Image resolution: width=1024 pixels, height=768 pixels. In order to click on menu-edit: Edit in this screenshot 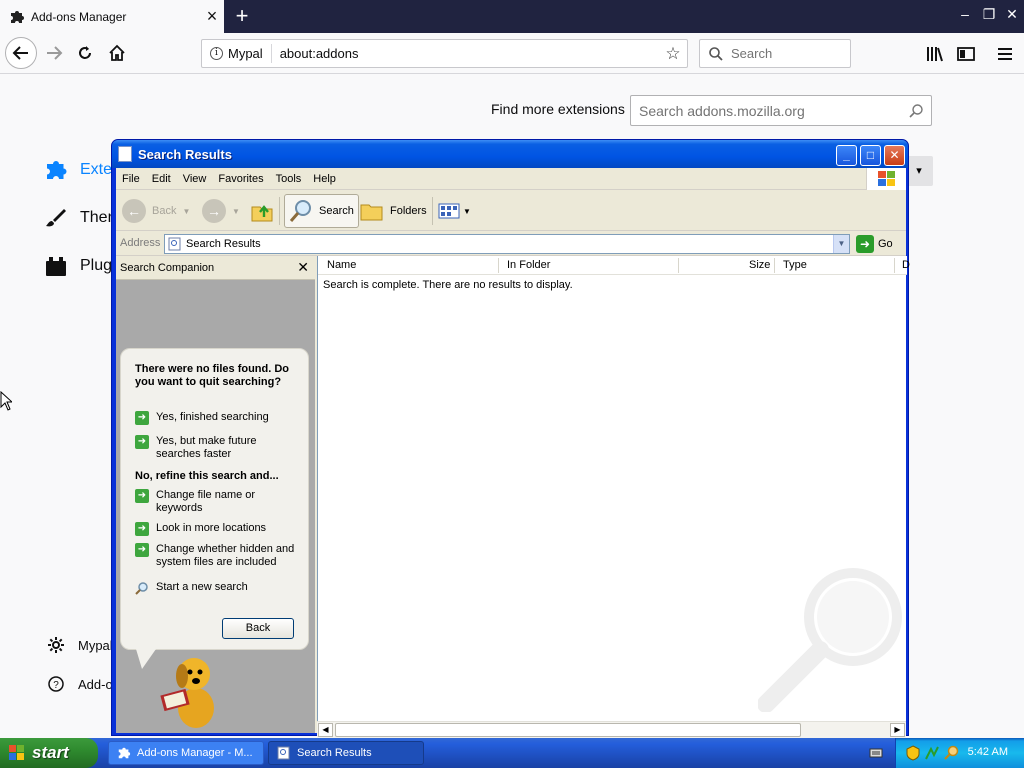, I will do `click(161, 179)`.